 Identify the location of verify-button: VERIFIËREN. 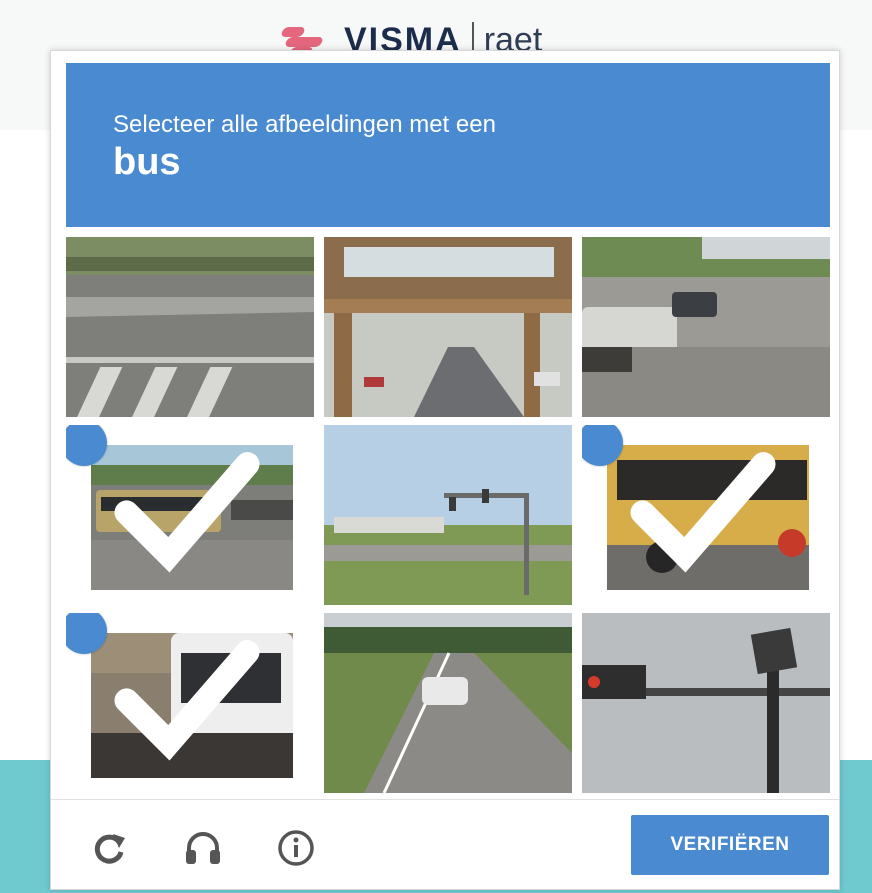
(730, 845).